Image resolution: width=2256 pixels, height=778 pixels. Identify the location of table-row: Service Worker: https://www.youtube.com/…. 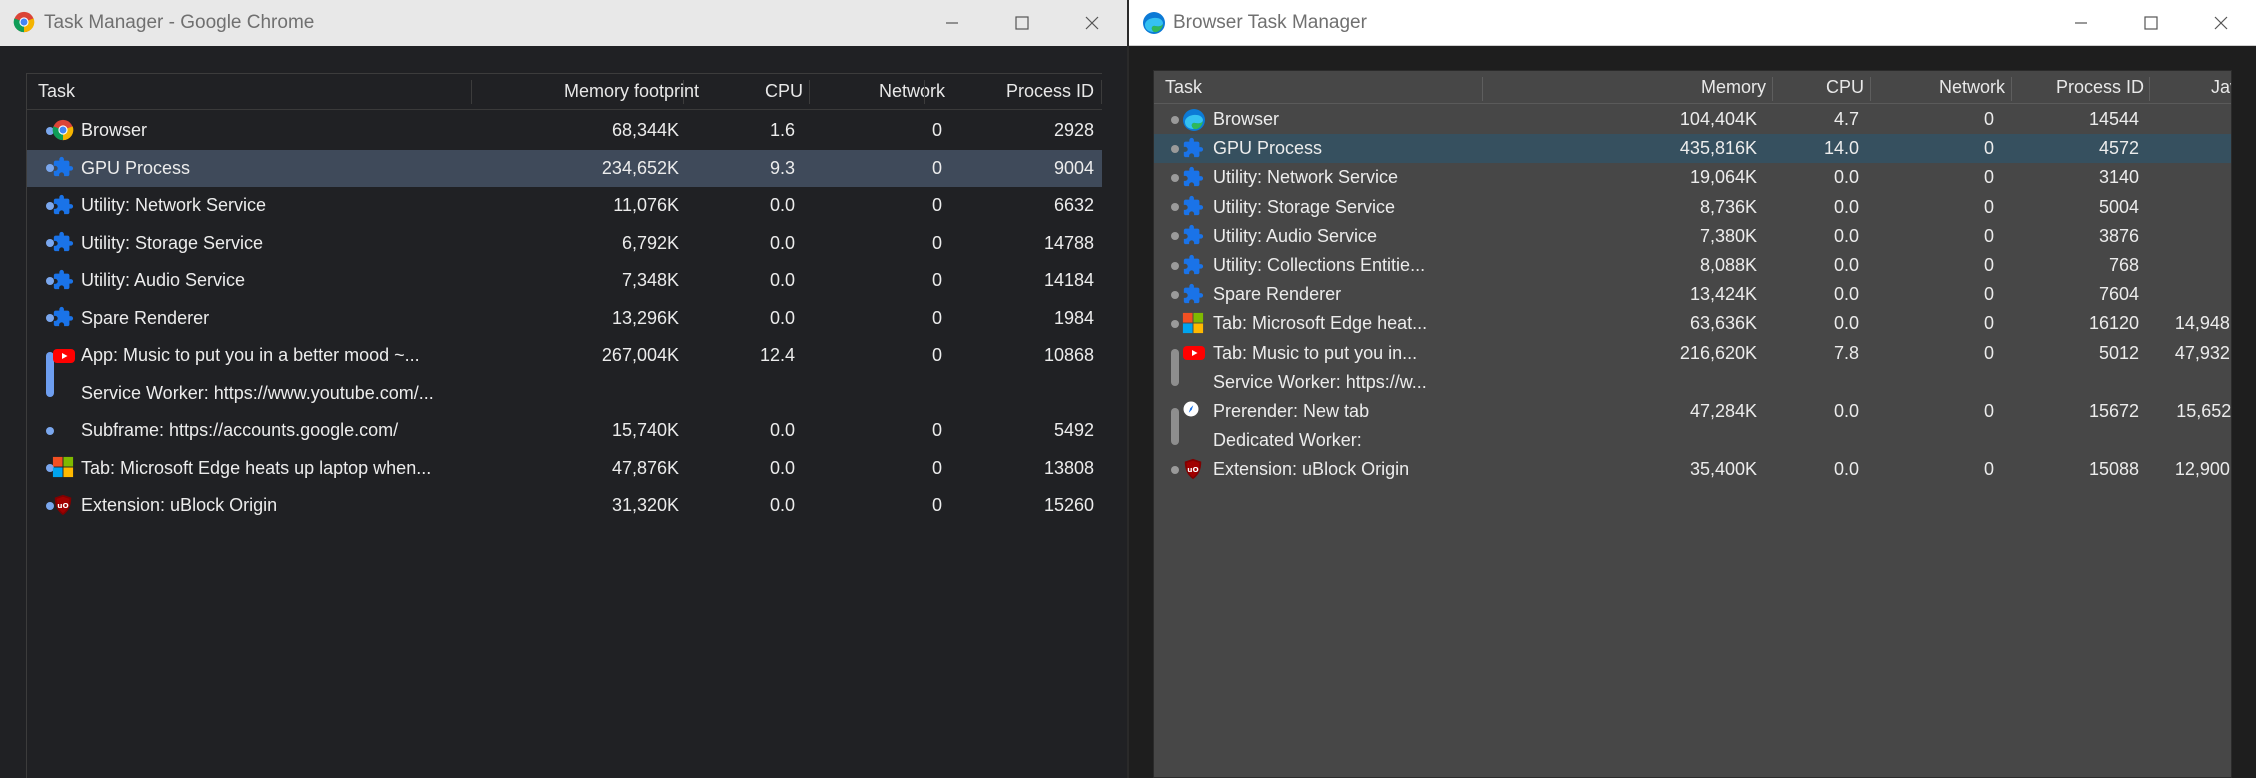
(564, 394).